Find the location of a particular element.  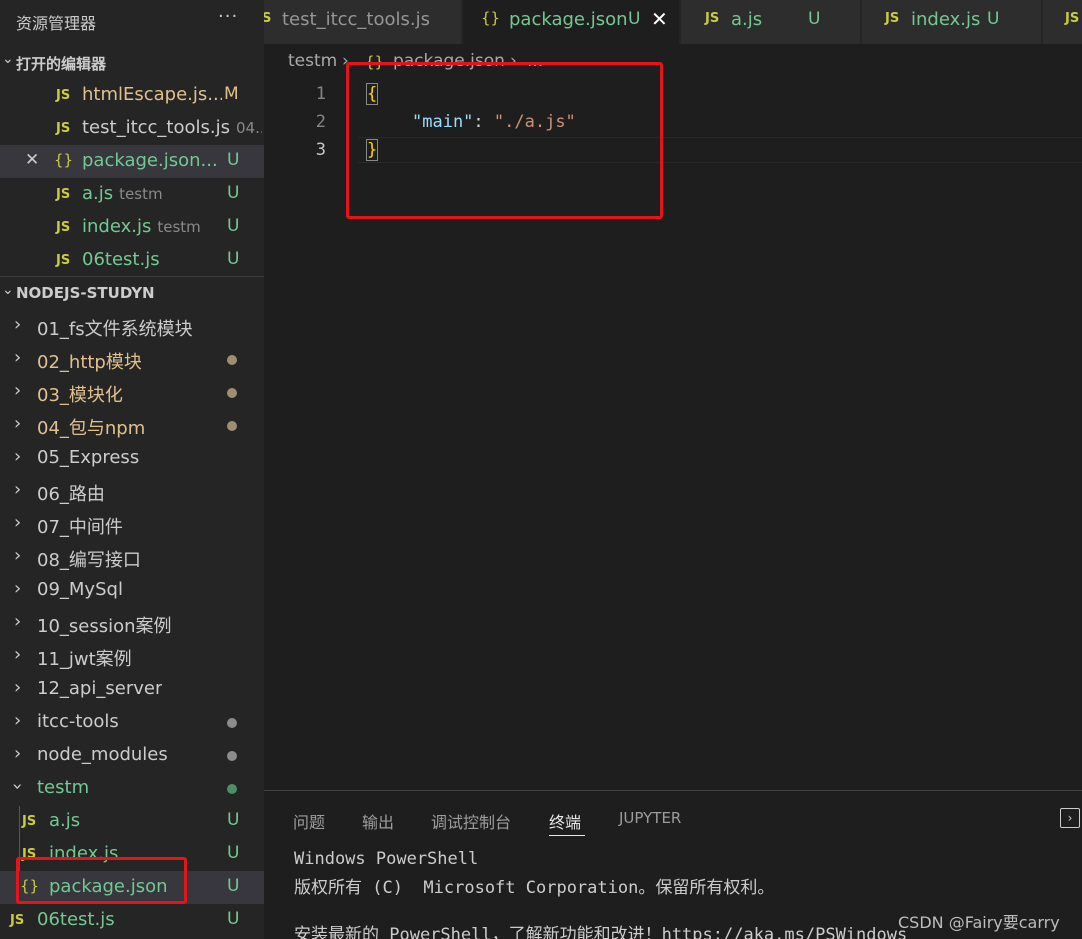

folder-label: 04_包与npm is located at coordinates (91, 428).